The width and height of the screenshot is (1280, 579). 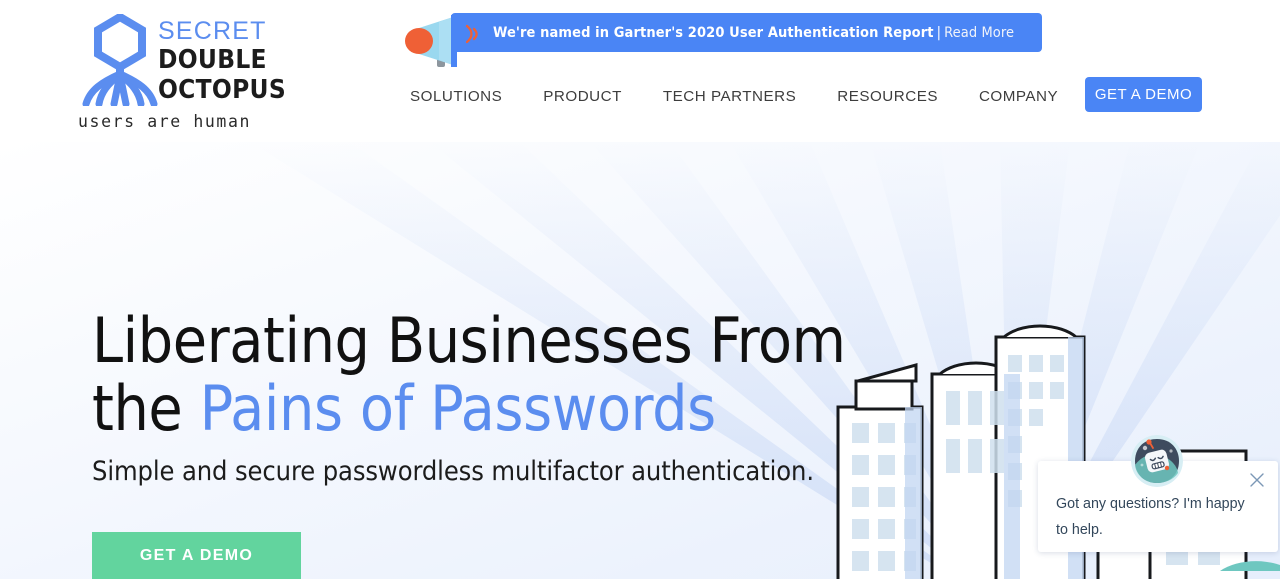 I want to click on robot-avatar-icon, so click(x=1157, y=461).